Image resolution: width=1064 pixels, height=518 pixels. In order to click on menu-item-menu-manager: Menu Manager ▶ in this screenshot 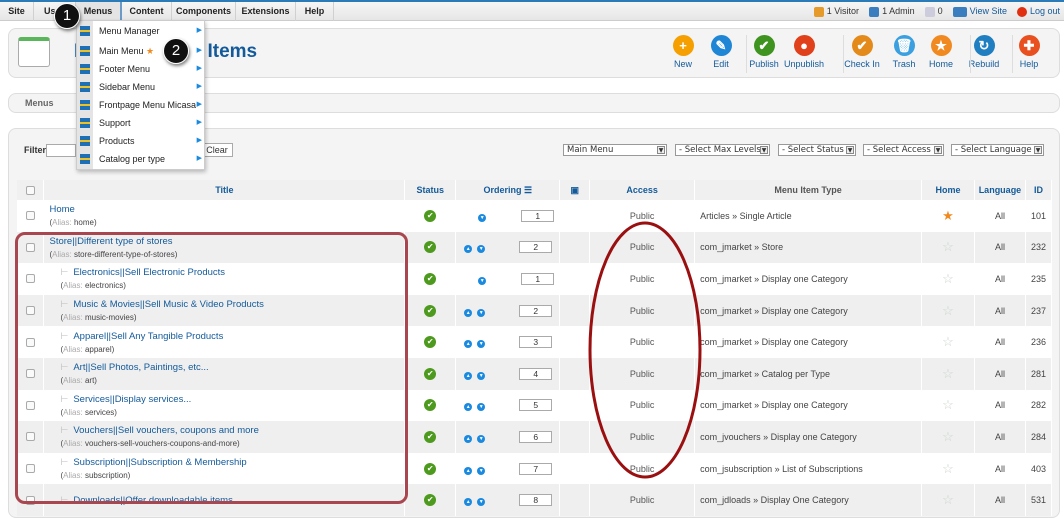, I will do `click(141, 31)`.